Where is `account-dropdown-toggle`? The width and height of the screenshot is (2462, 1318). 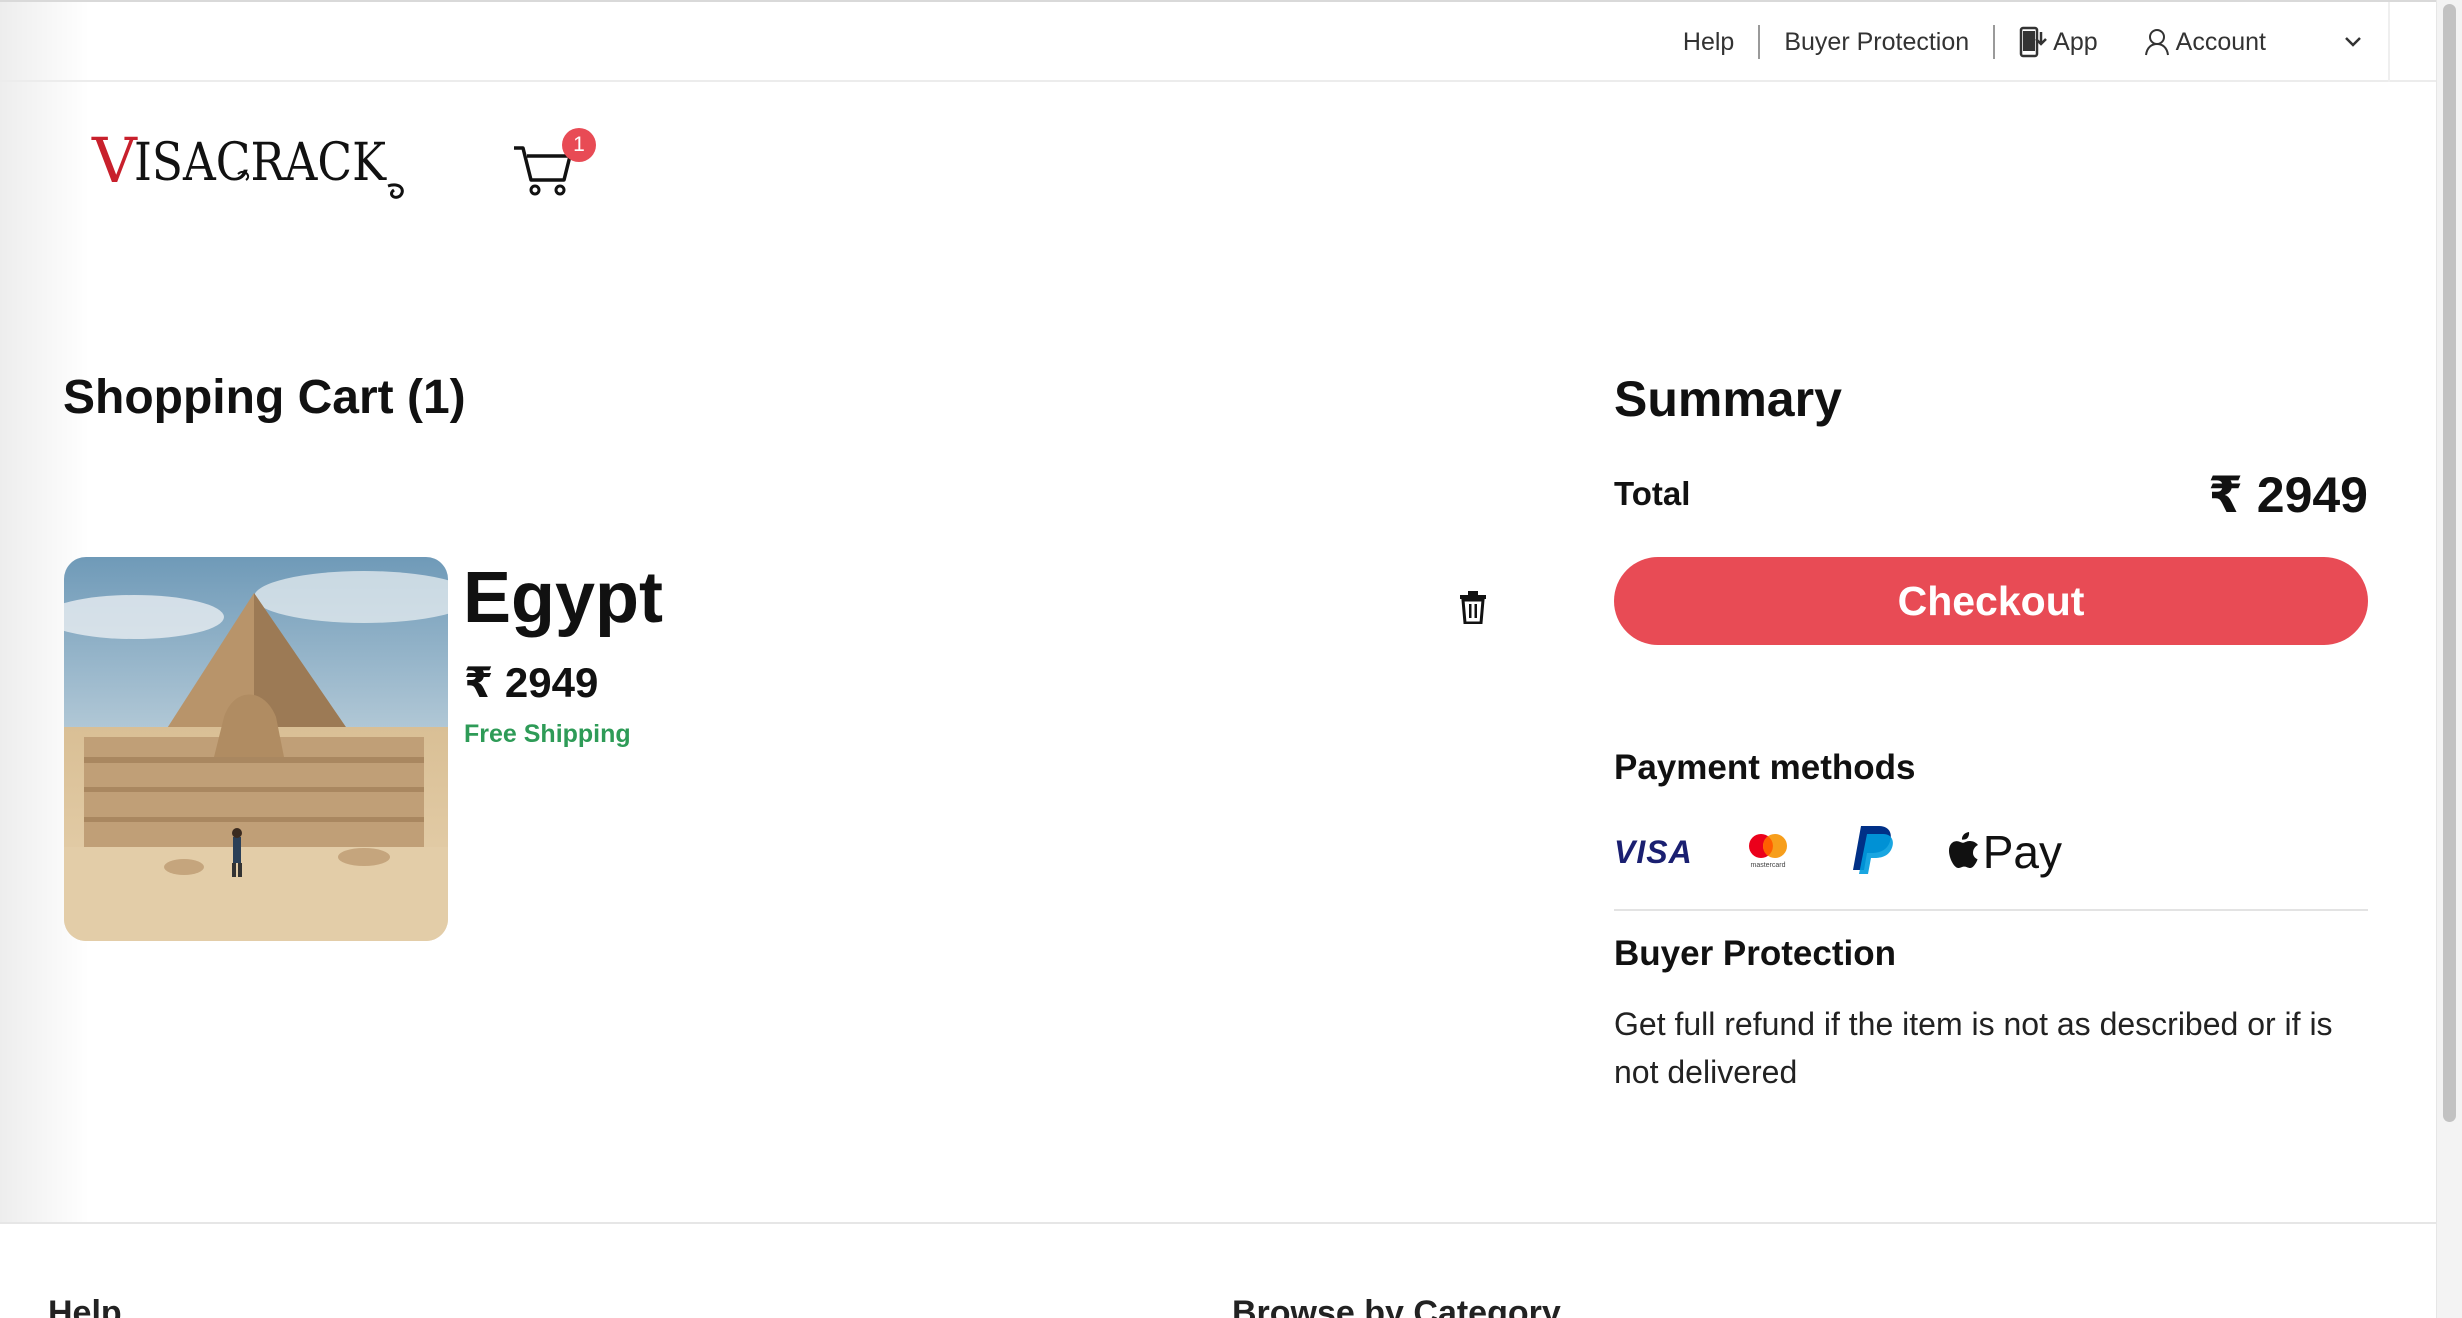
account-dropdown-toggle is located at coordinates (2353, 42).